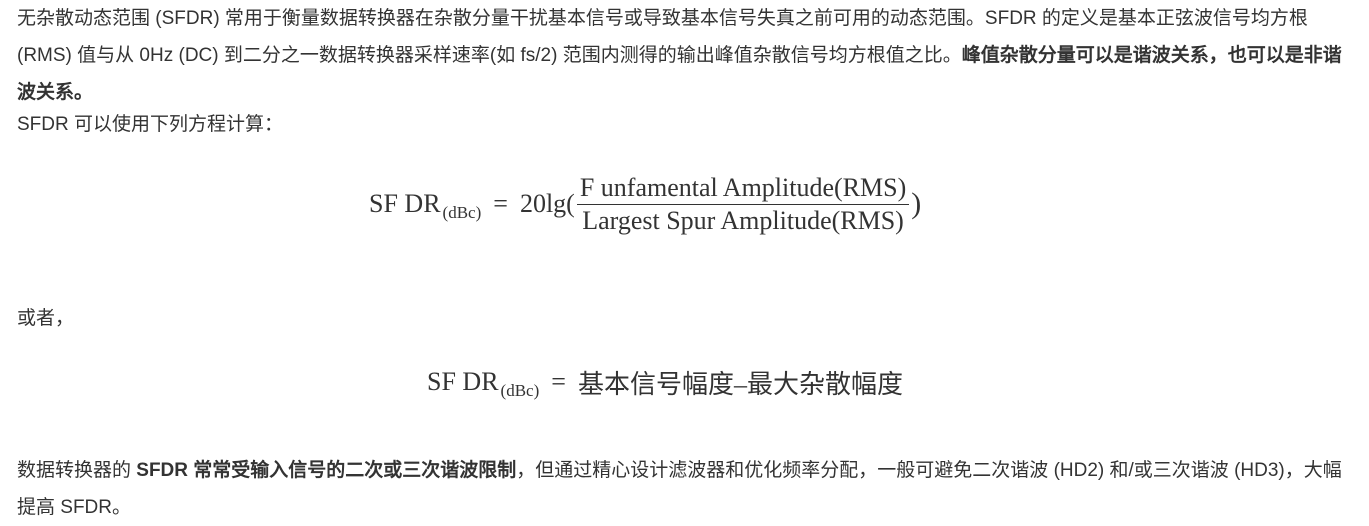  I want to click on alternative-paragraph: 或者，, so click(46, 318).